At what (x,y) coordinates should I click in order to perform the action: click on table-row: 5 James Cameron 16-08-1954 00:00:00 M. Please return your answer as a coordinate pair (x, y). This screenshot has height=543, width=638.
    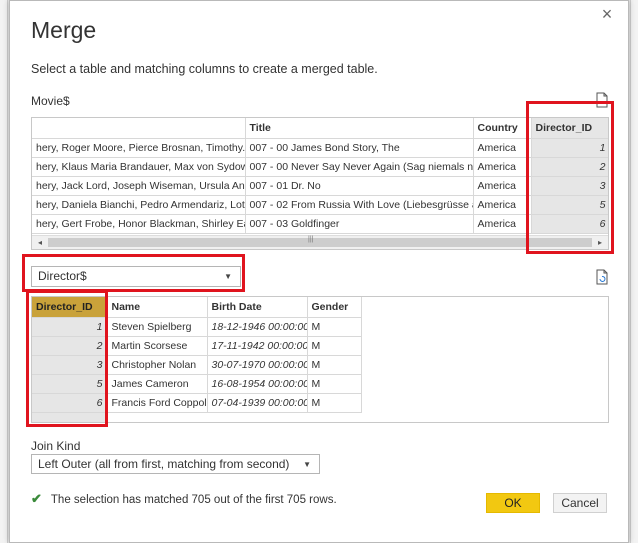
    Looking at the image, I should click on (197, 384).